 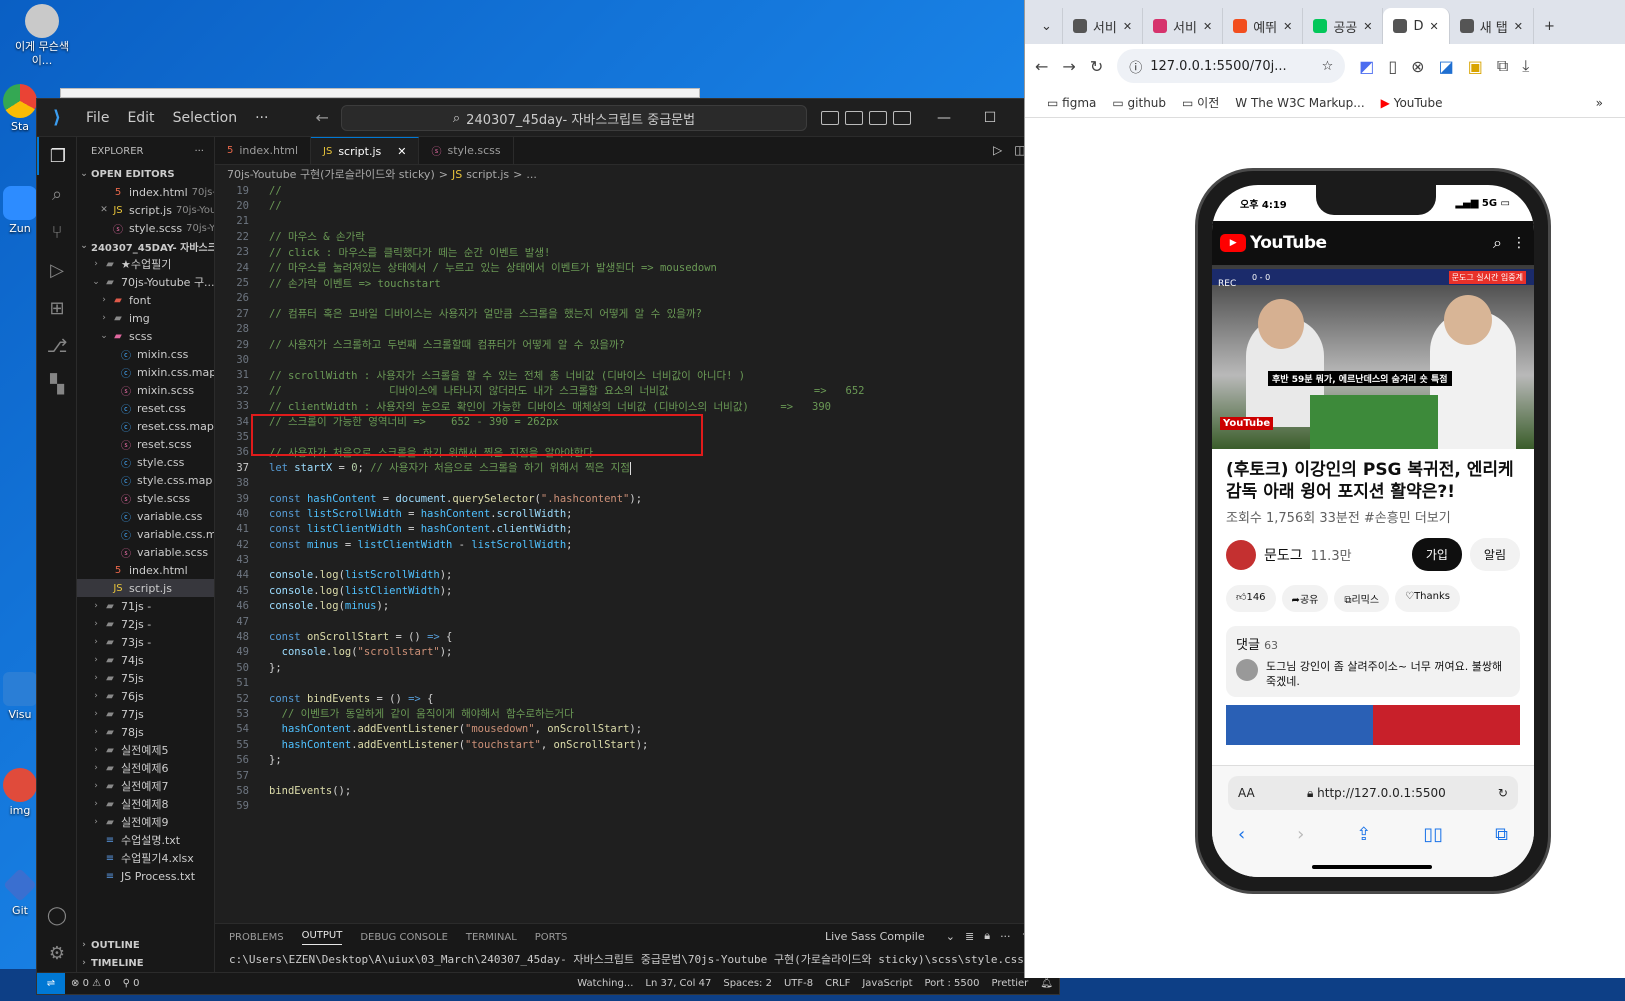 What do you see at coordinates (145, 876) in the screenshot?
I see `tree-item: ≡ JS Process.txt` at bounding box center [145, 876].